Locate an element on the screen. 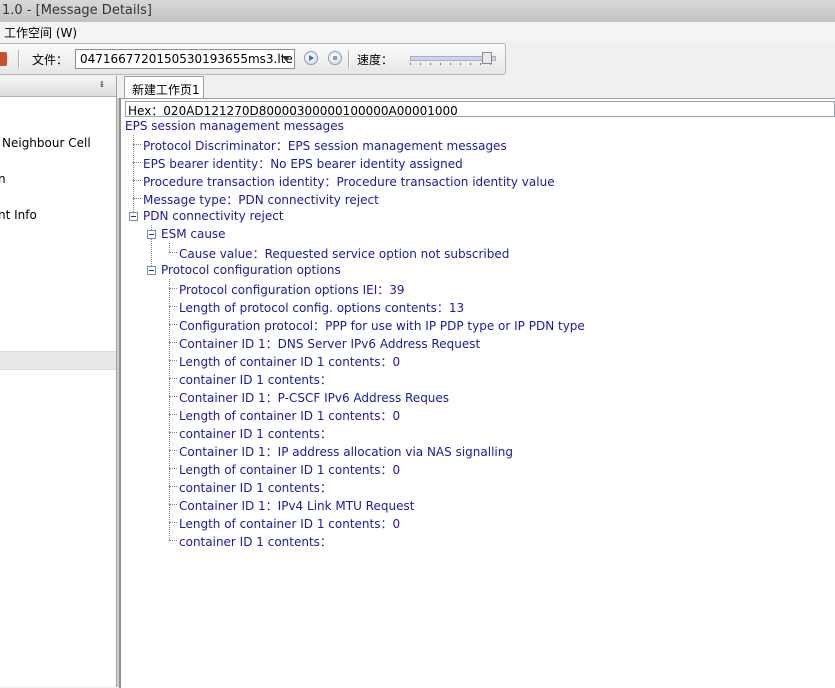  pin-icon: ᵻ is located at coordinates (102, 84).